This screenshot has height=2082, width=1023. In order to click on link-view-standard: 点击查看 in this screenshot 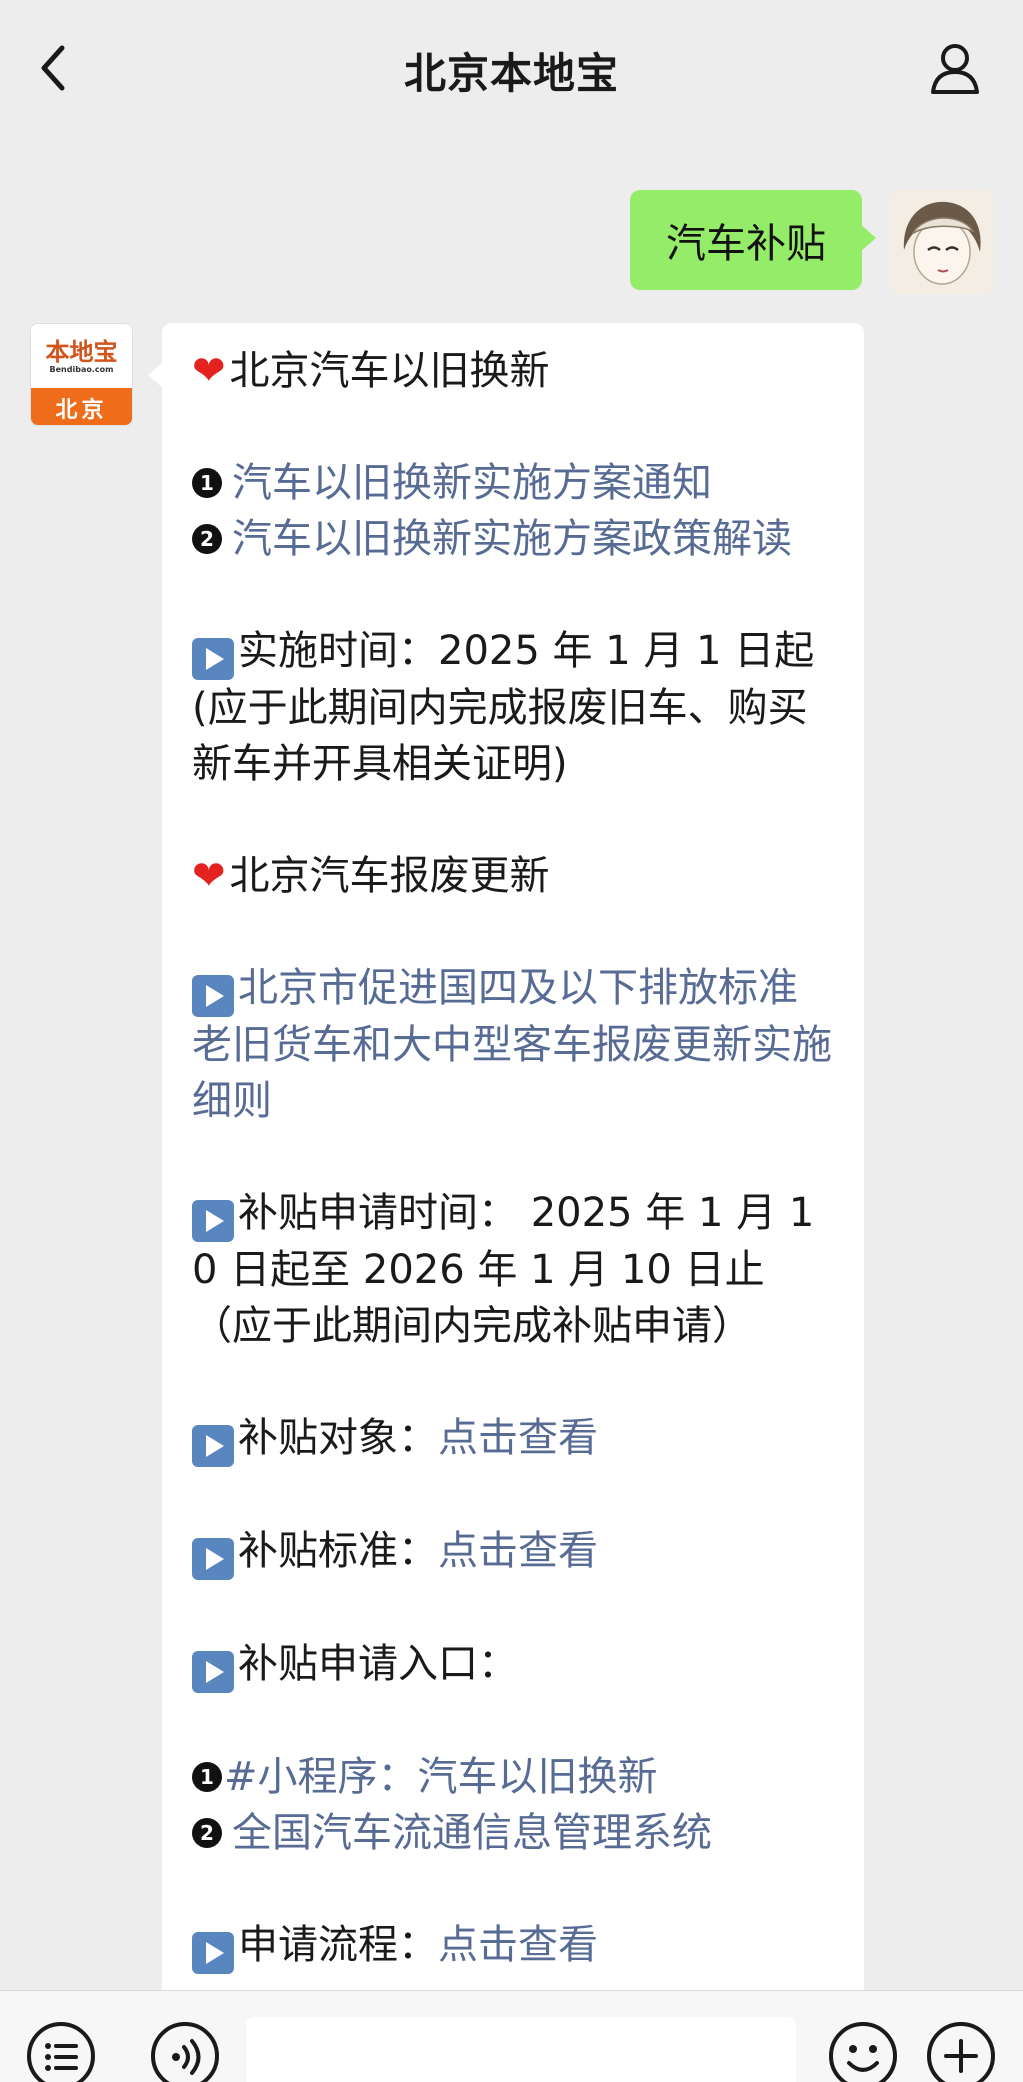, I will do `click(518, 1551)`.